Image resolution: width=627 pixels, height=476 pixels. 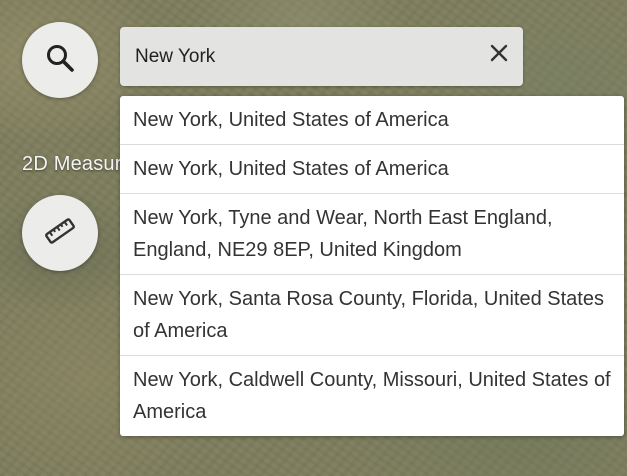 I want to click on measure-tool-label: 2D Measure, so click(x=72, y=164).